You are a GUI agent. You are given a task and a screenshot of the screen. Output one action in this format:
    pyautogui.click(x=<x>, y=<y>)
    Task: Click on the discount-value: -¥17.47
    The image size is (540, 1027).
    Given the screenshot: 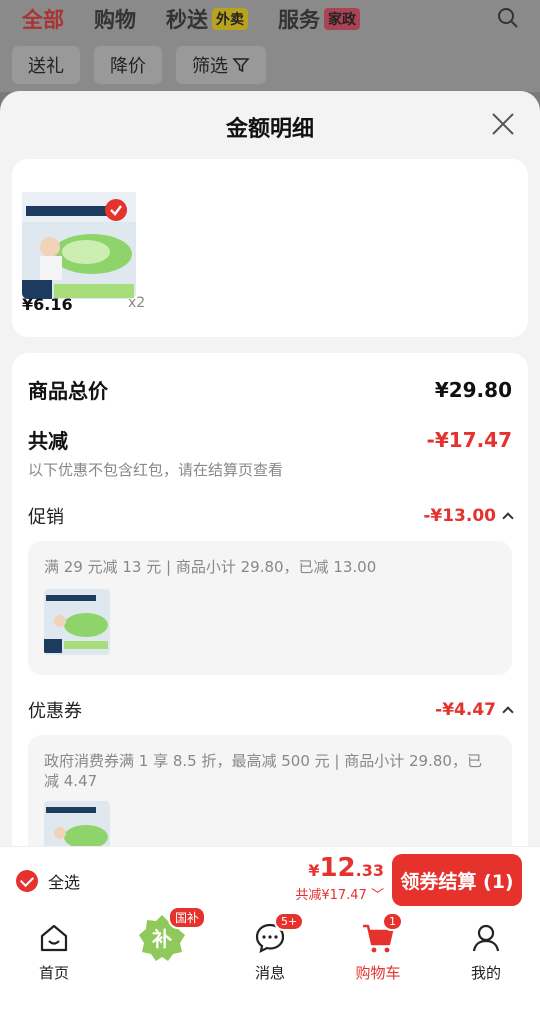 What is the action you would take?
    pyautogui.click(x=469, y=439)
    